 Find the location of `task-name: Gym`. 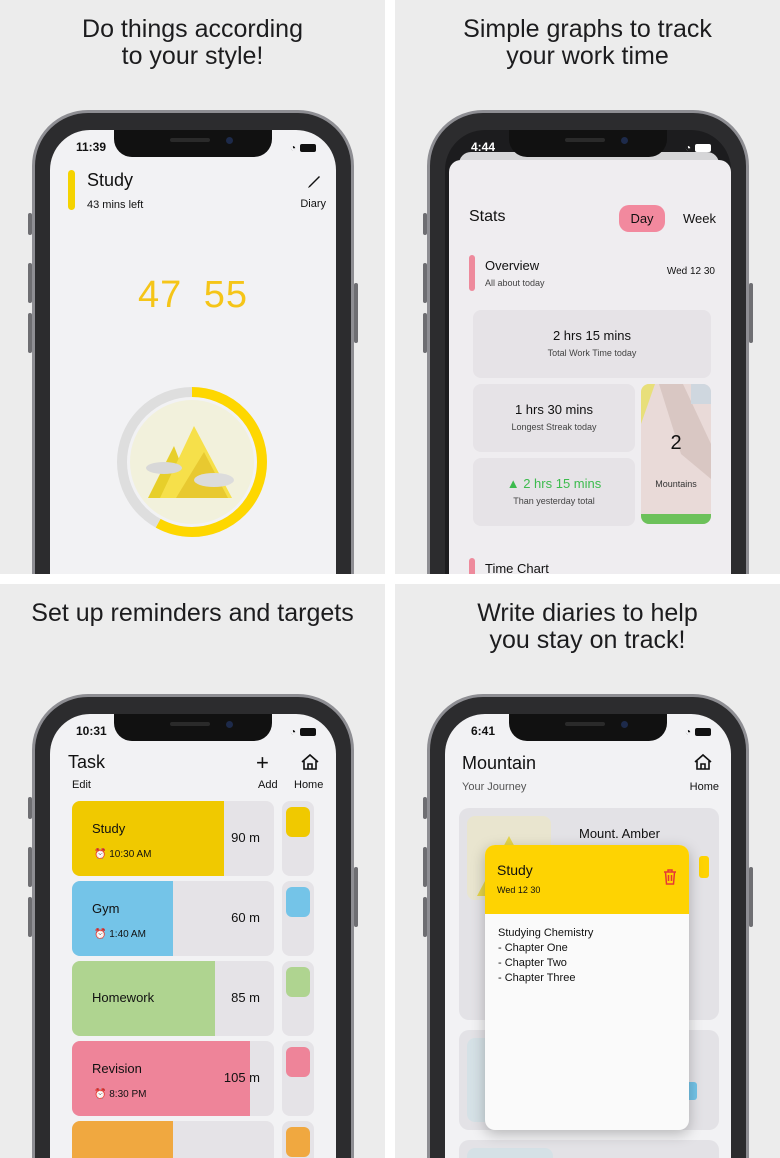

task-name: Gym is located at coordinates (106, 908).